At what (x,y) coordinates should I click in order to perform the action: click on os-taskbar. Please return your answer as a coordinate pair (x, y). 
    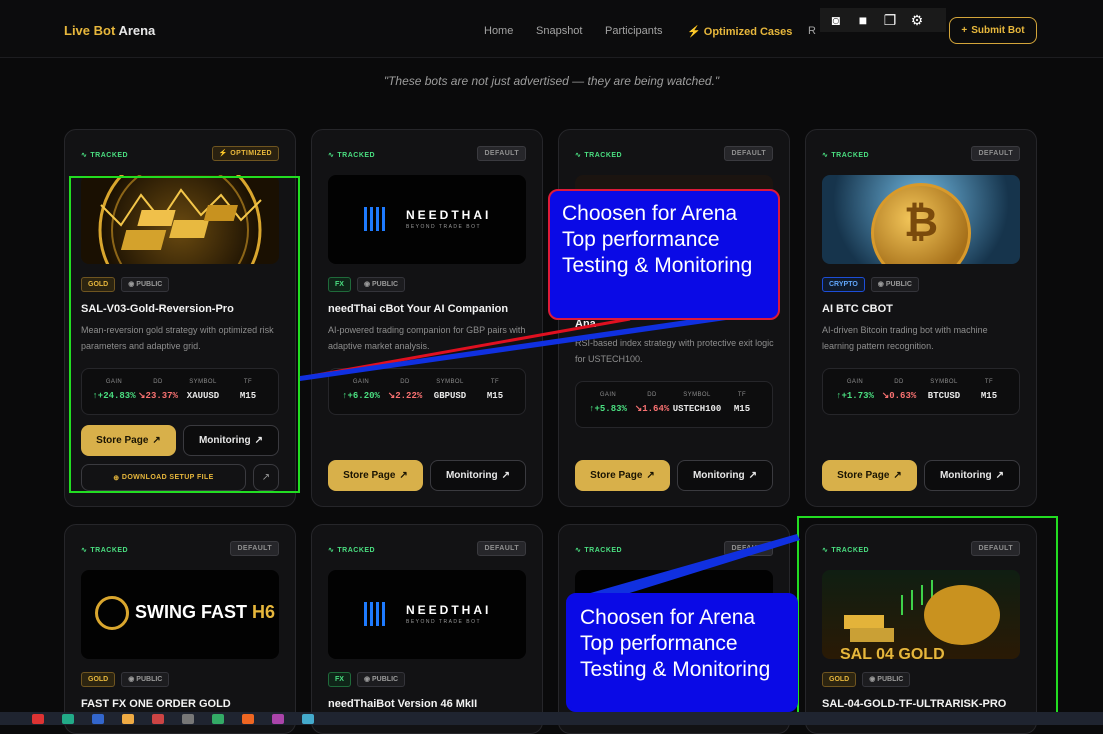
    Looking at the image, I should click on (551, 718).